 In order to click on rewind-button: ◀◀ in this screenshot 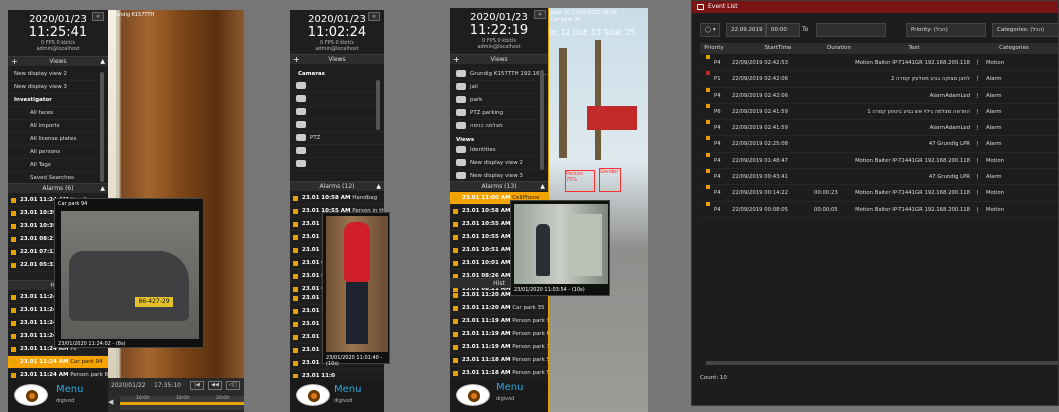, I will do `click(215, 385)`.